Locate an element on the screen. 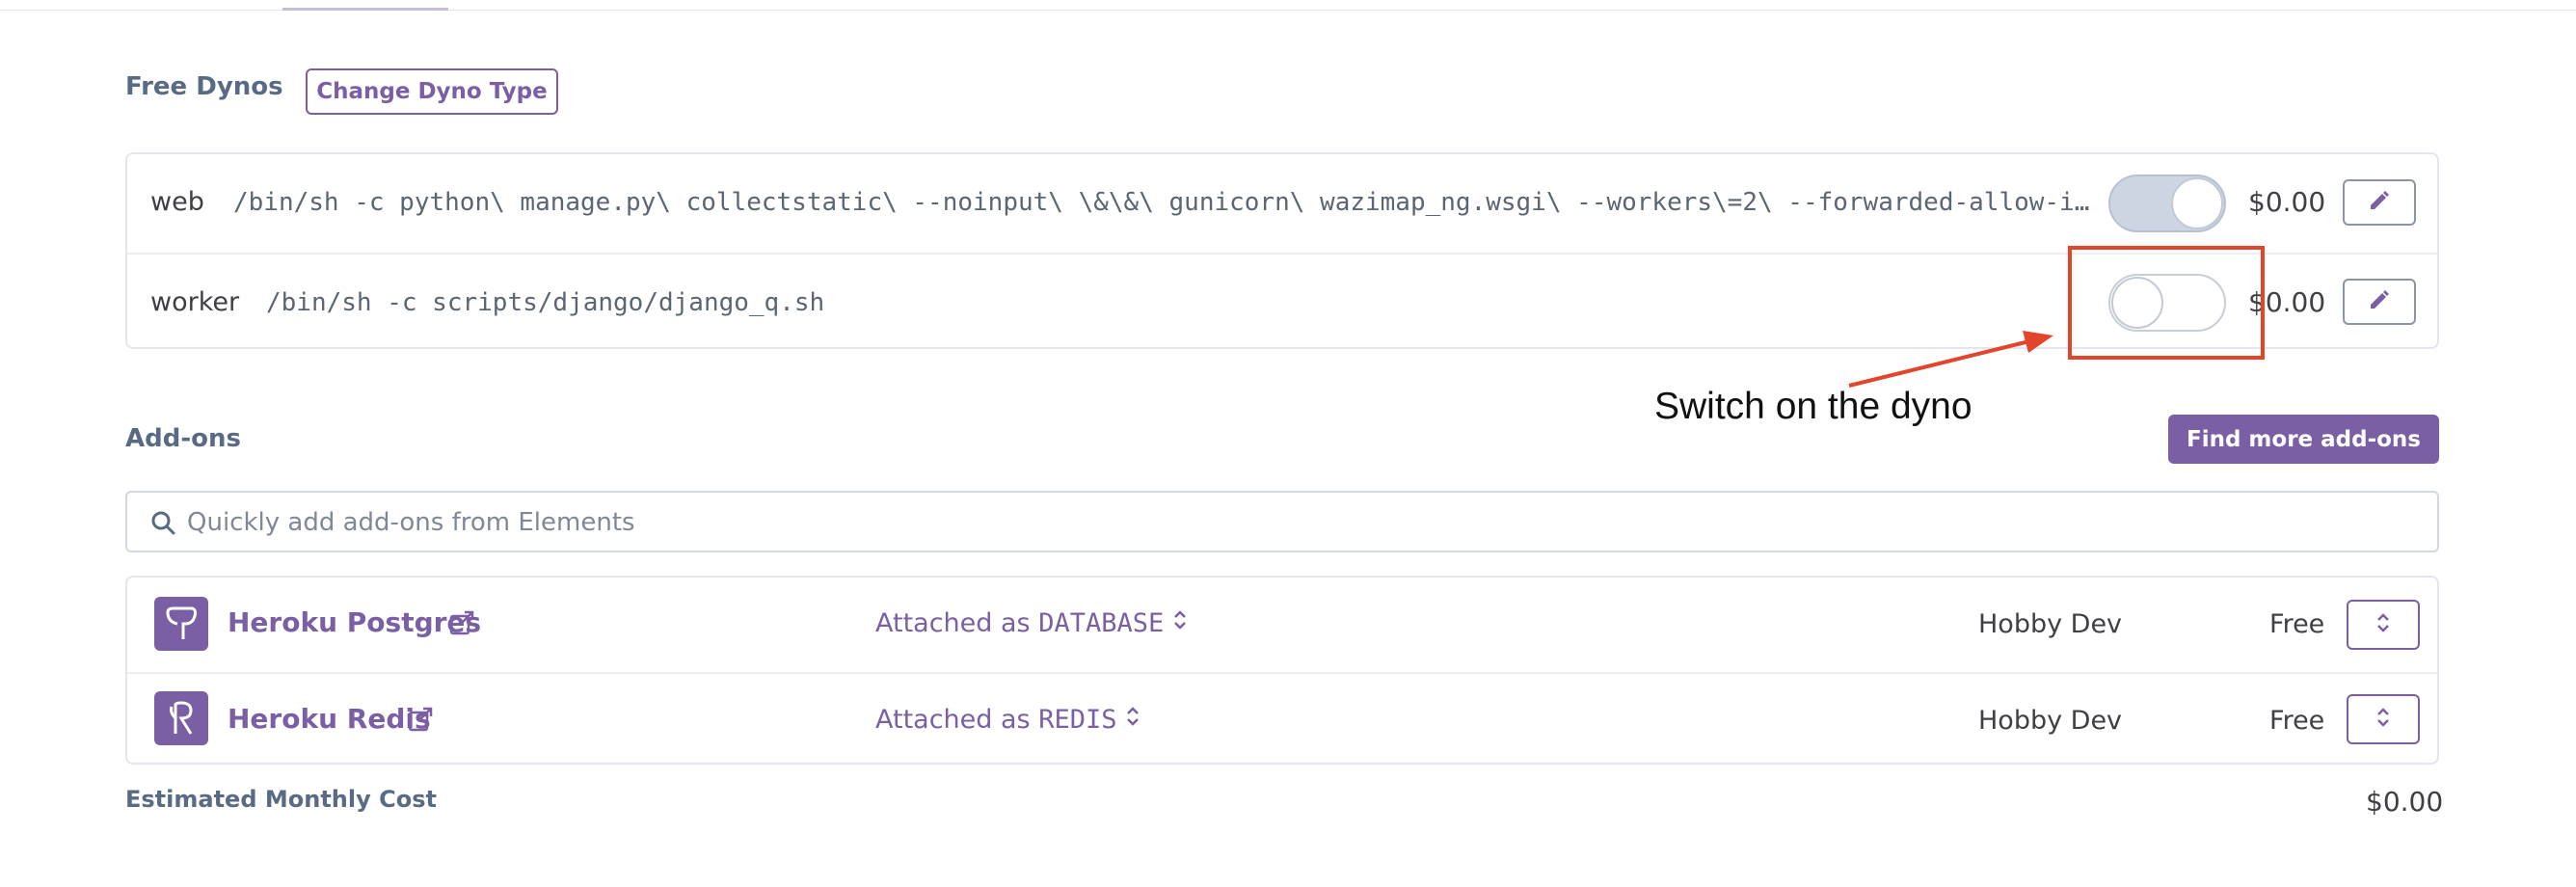  addon-attachment: Attached as DATABASE is located at coordinates (1031, 623).